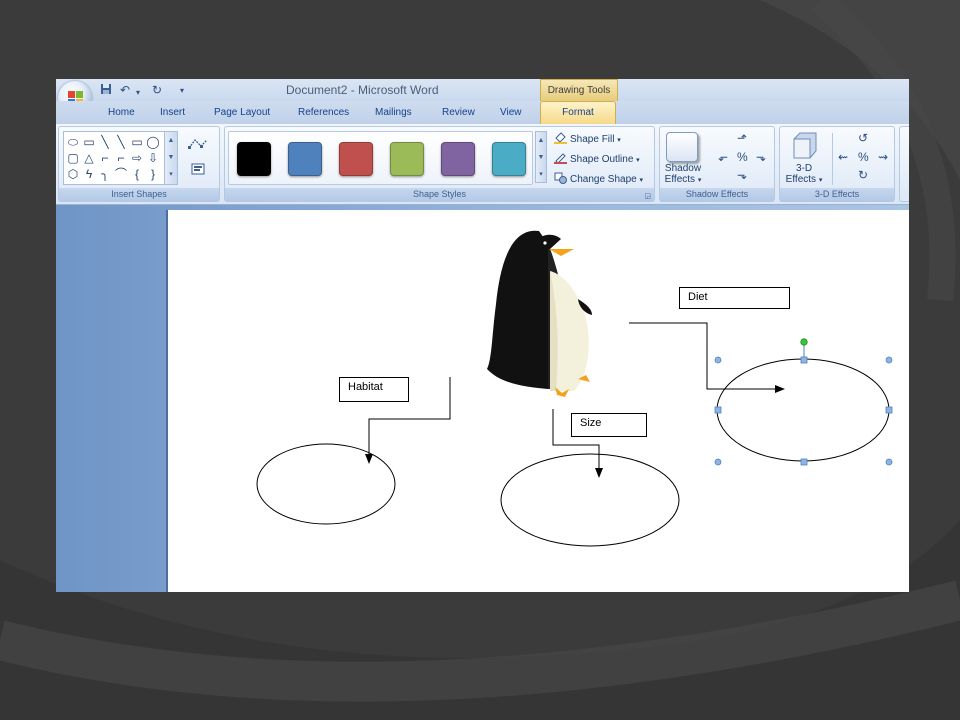  What do you see at coordinates (561, 252) in the screenshot?
I see `penguin-beak` at bounding box center [561, 252].